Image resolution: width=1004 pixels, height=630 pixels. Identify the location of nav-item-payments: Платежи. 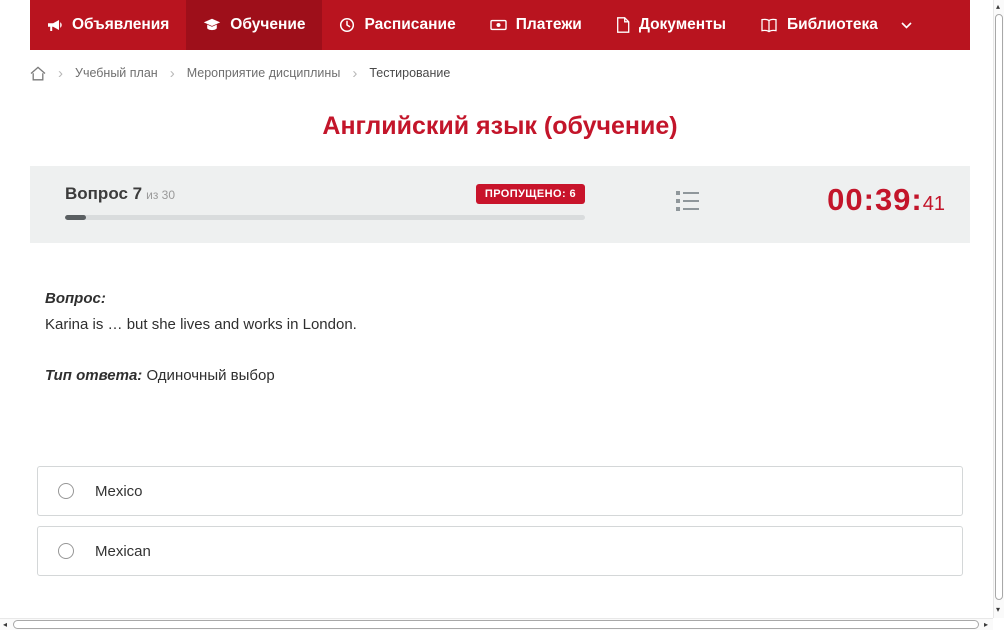
(536, 25).